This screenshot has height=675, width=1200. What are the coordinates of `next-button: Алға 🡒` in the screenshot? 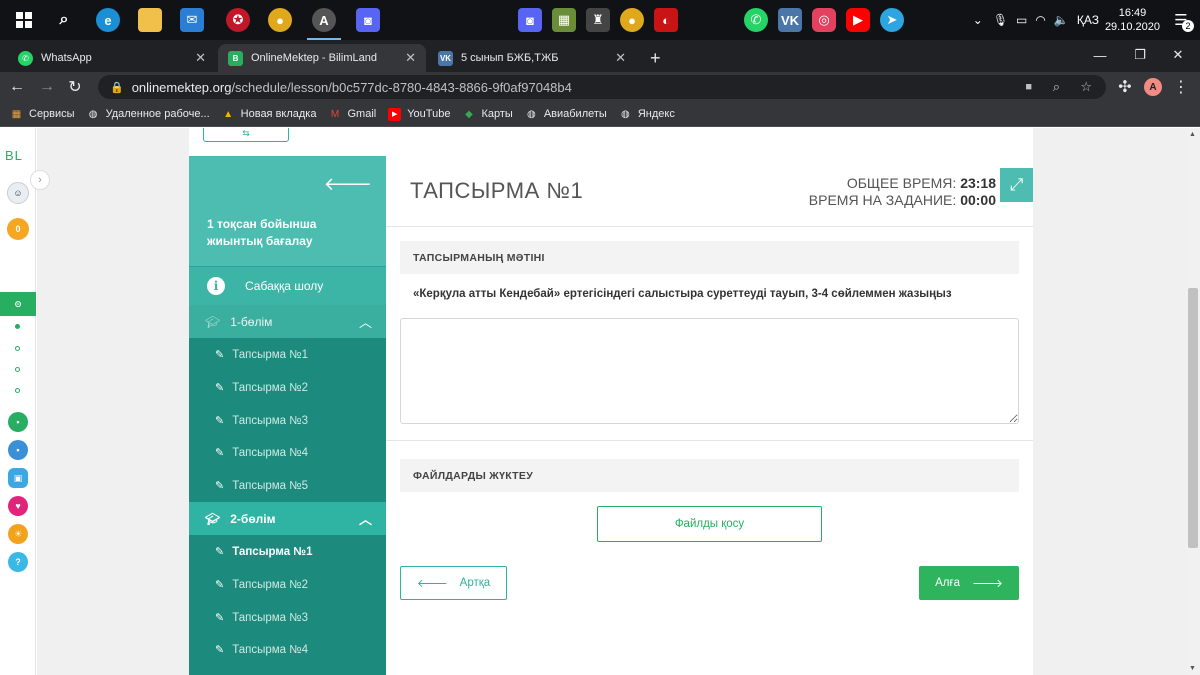 It's located at (969, 583).